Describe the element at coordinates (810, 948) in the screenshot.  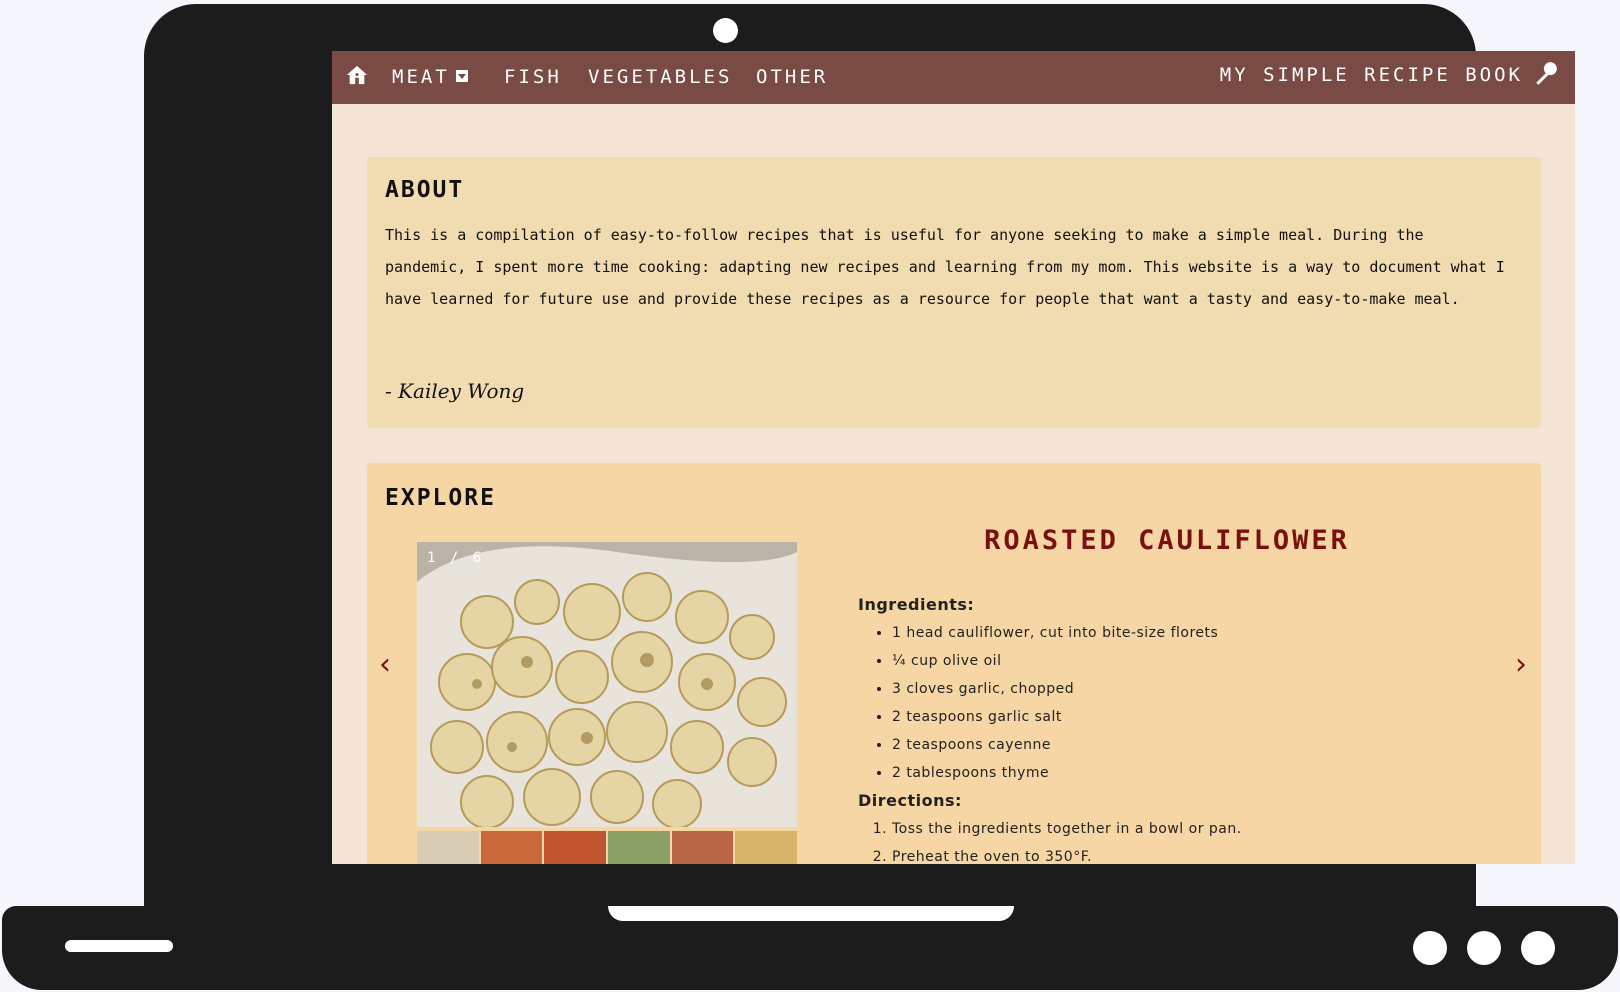
I see `laptop-base` at that location.